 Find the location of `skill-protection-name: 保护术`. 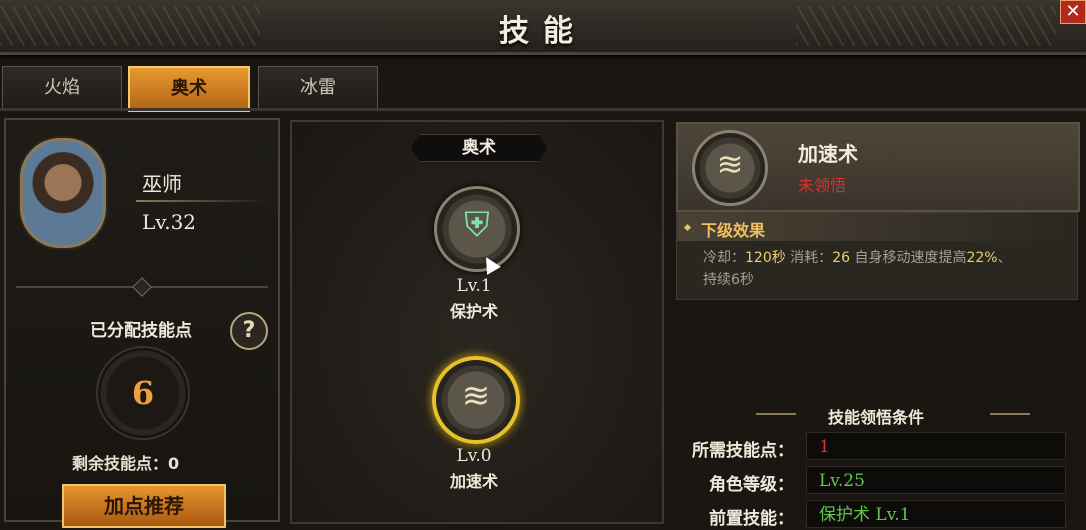

skill-protection-name: 保护术 is located at coordinates (473, 311).